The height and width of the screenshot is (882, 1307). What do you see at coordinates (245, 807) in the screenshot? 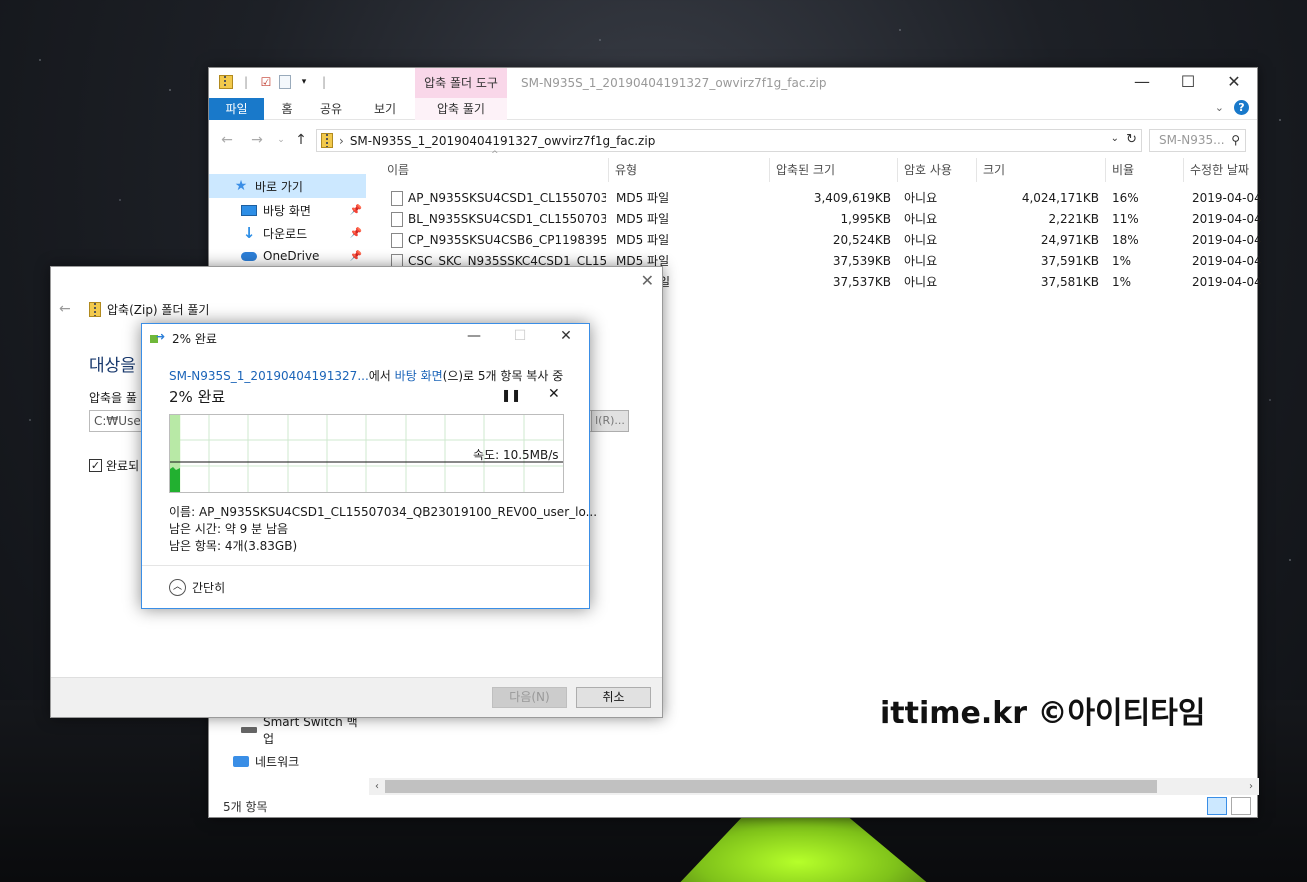
I see `status-item-count: 5개 항목` at bounding box center [245, 807].